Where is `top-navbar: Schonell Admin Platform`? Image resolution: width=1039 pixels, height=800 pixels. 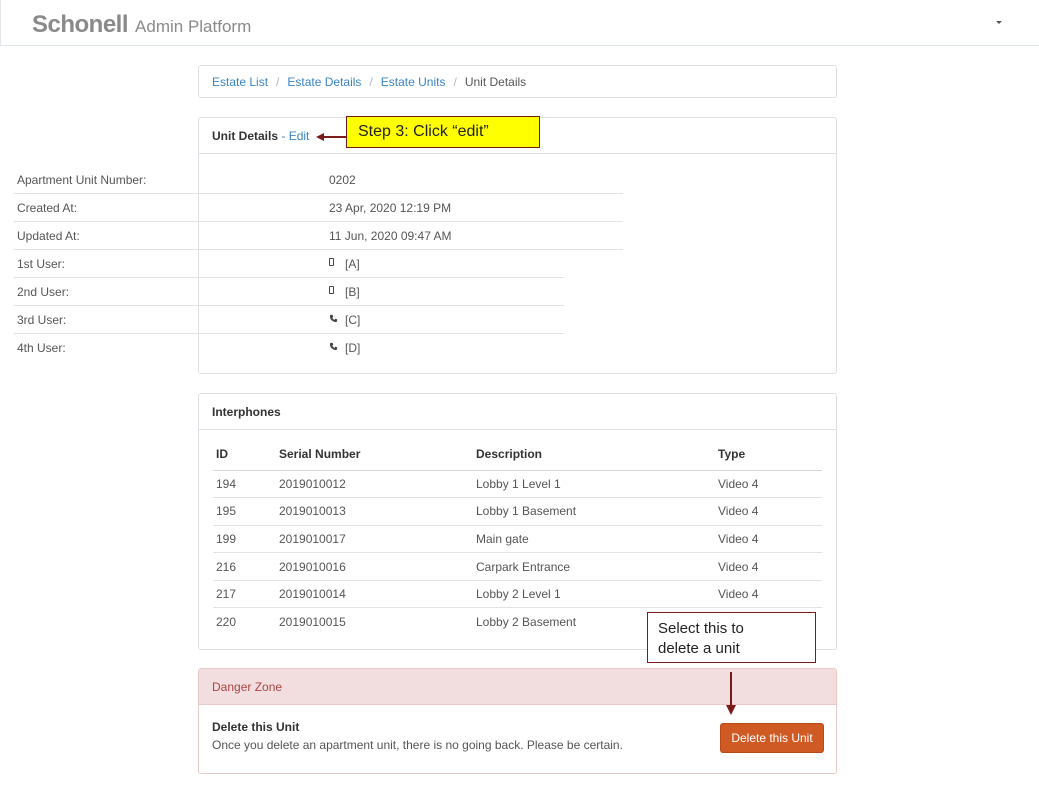
top-navbar: Schonell Admin Platform is located at coordinates (519, 23).